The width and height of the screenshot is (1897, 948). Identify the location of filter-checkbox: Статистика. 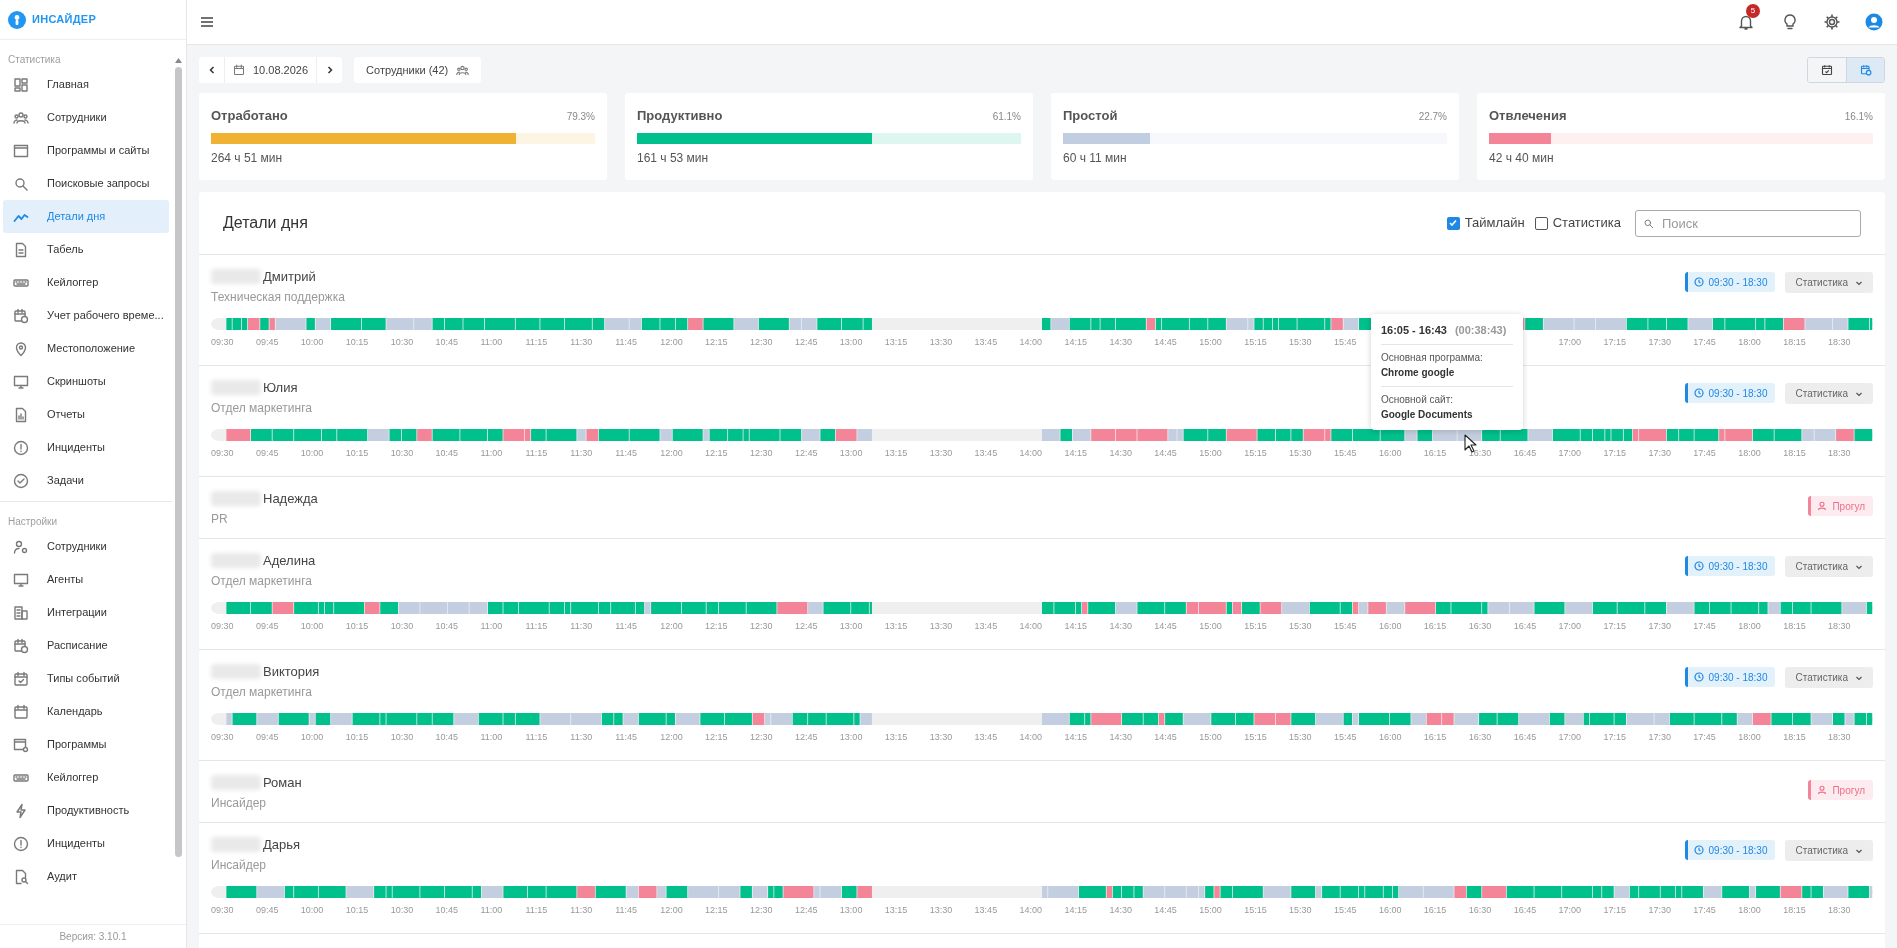
(1577, 223).